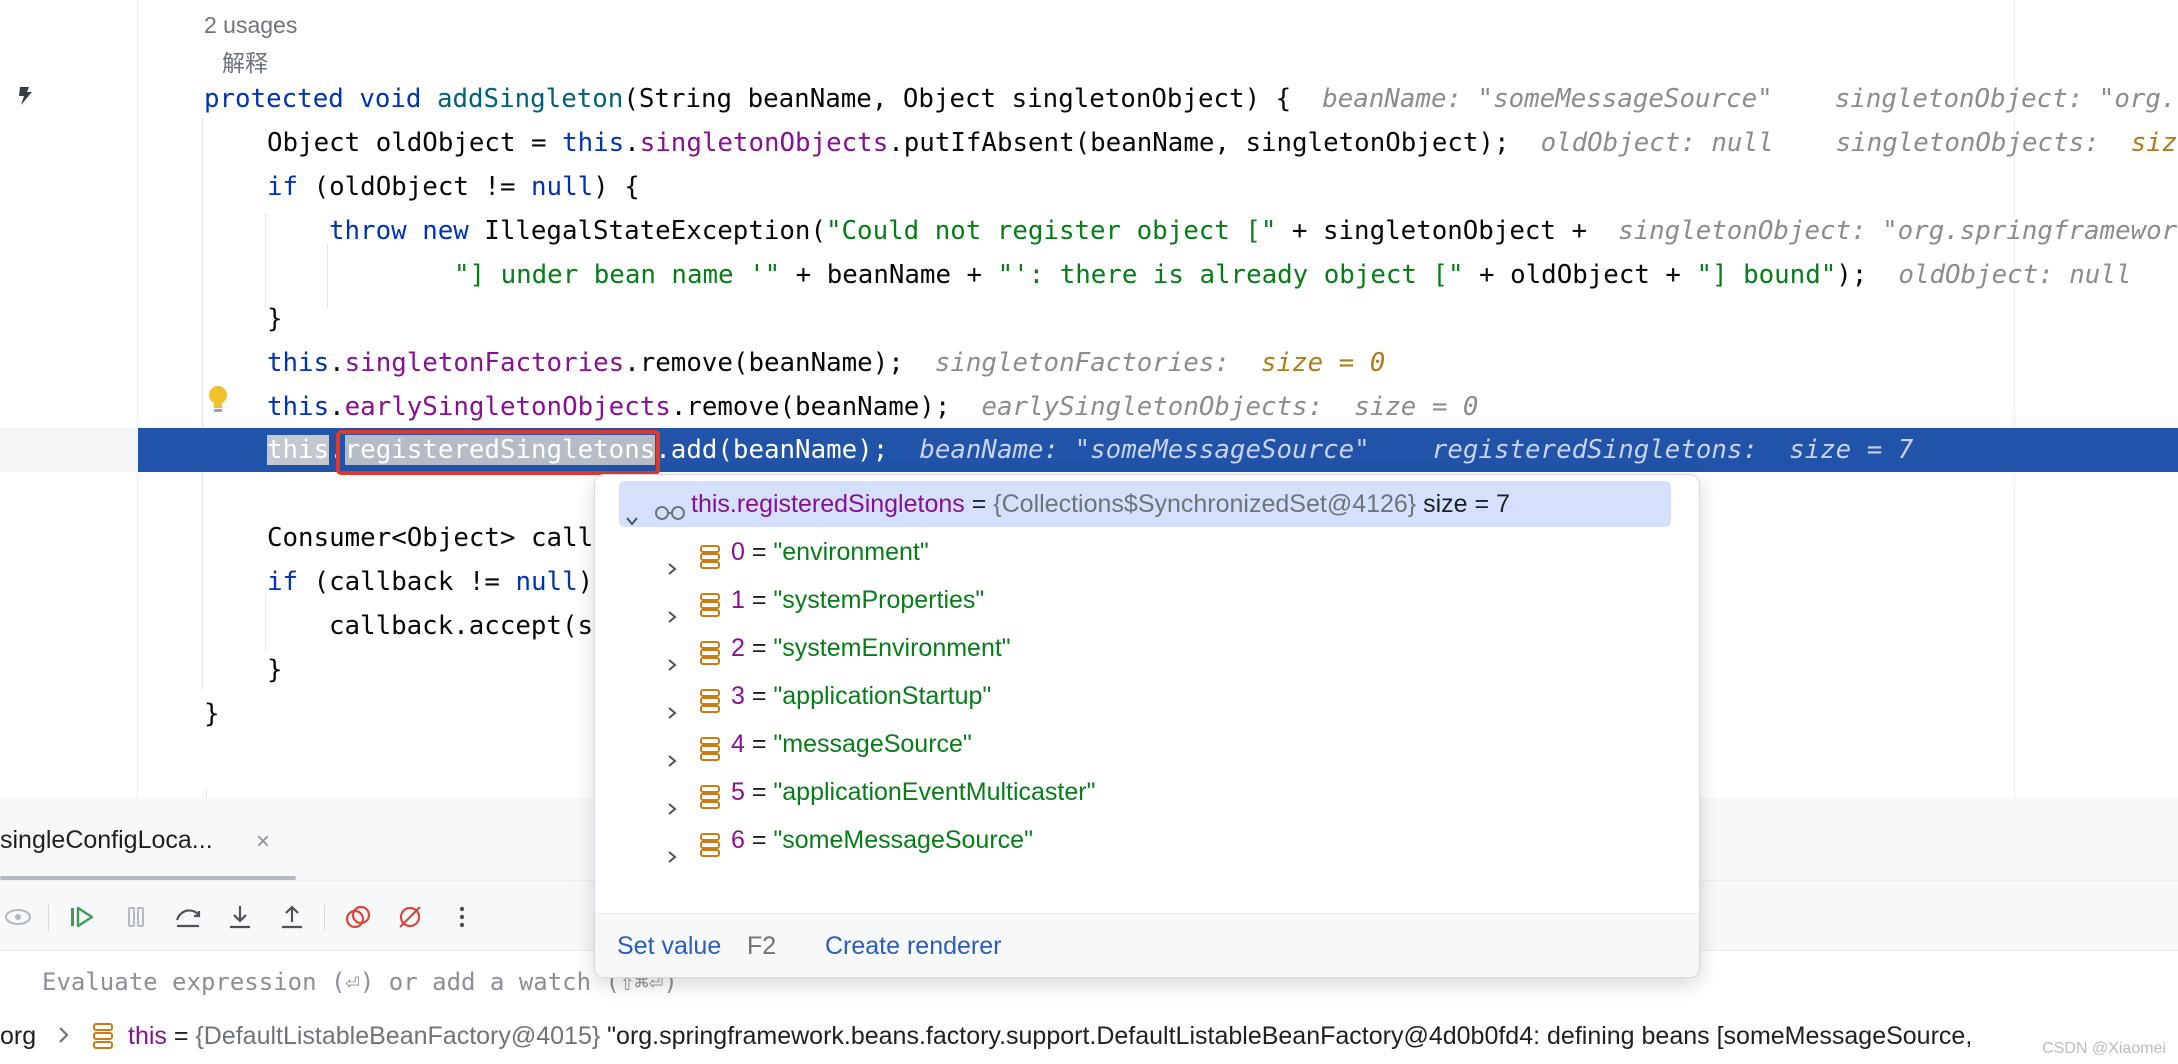  What do you see at coordinates (762, 946) in the screenshot?
I see `set-value-shortcut: F2` at bounding box center [762, 946].